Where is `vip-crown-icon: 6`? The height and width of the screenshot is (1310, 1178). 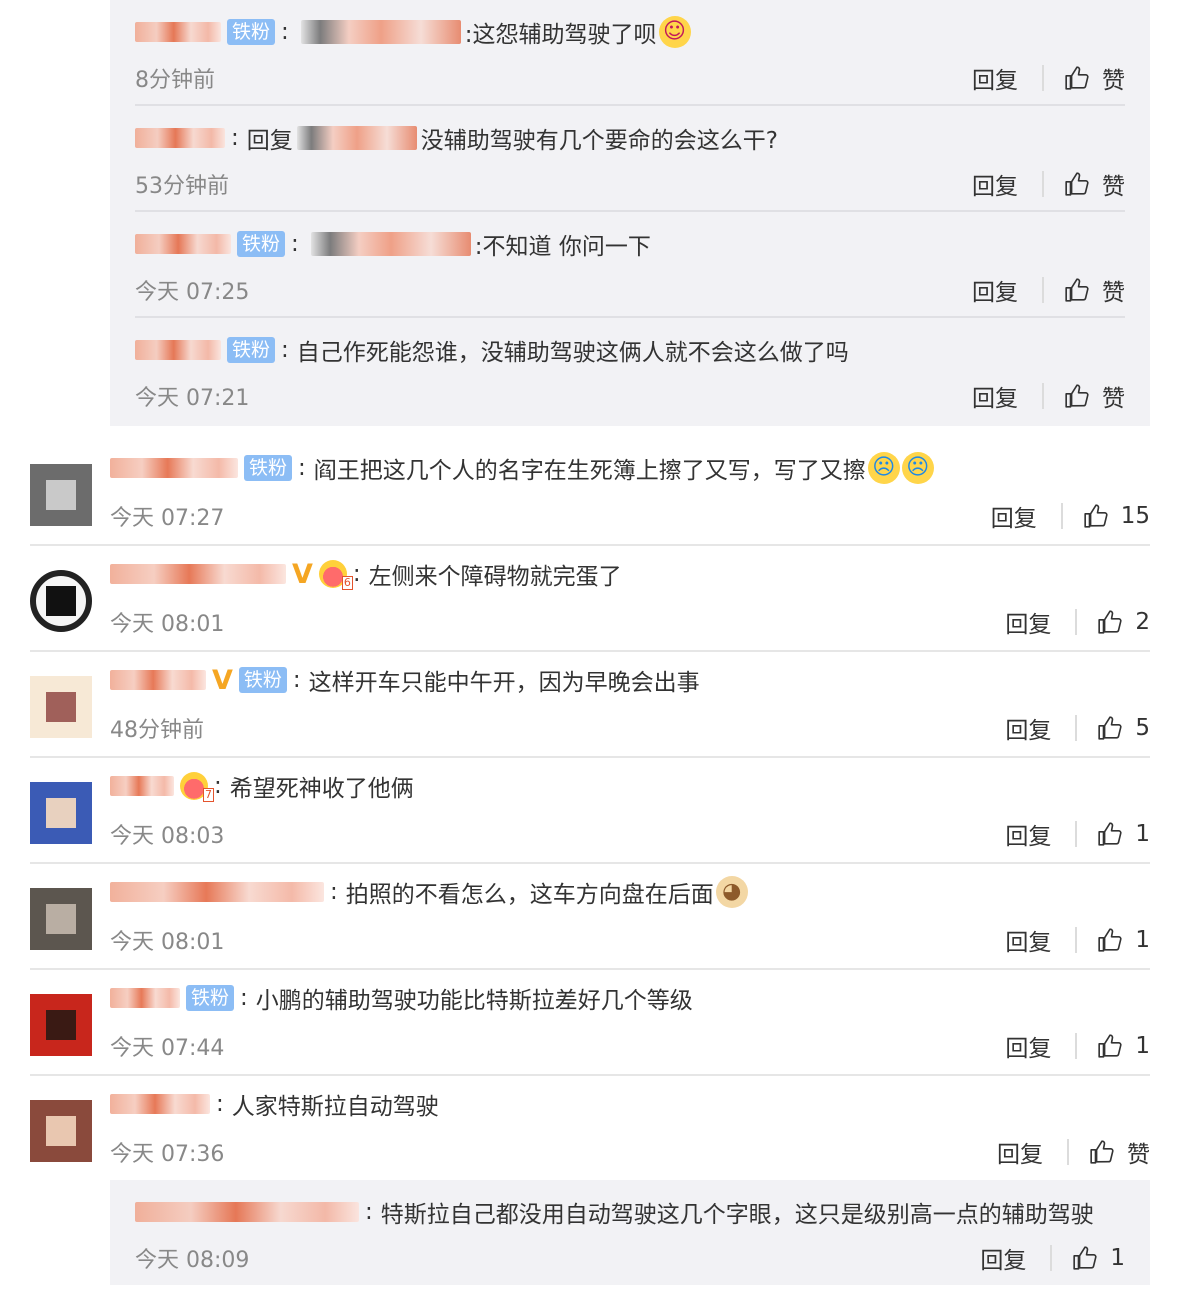
vip-crown-icon: 6 is located at coordinates (335, 575).